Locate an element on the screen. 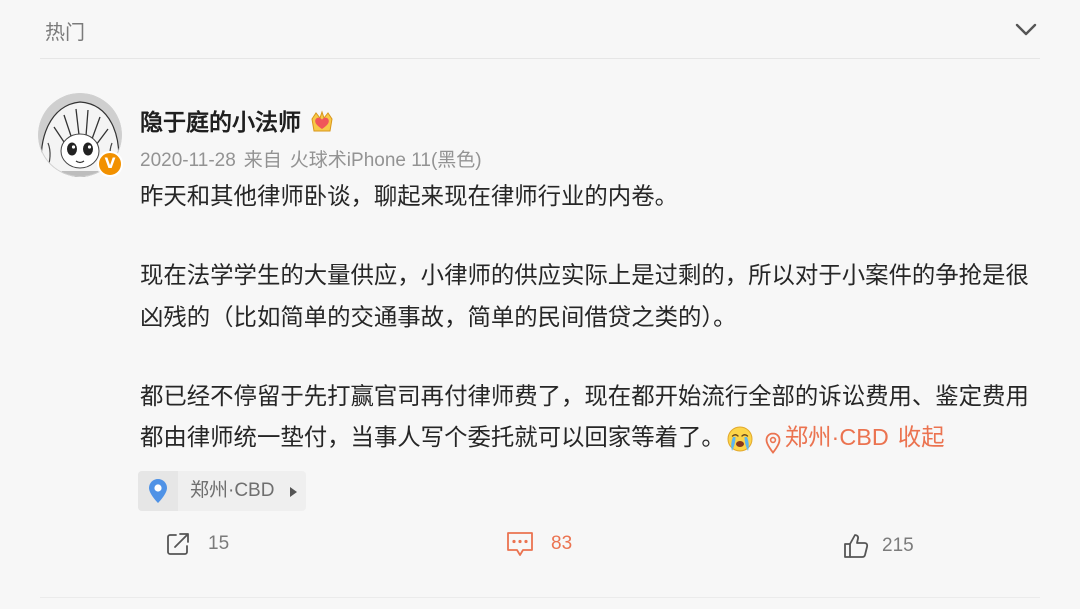  post-text-last-line: 都由律师统一垫付，当事人写个委托就可以回家等着了。 郑州·CBD 收起 is located at coordinates (542, 437).